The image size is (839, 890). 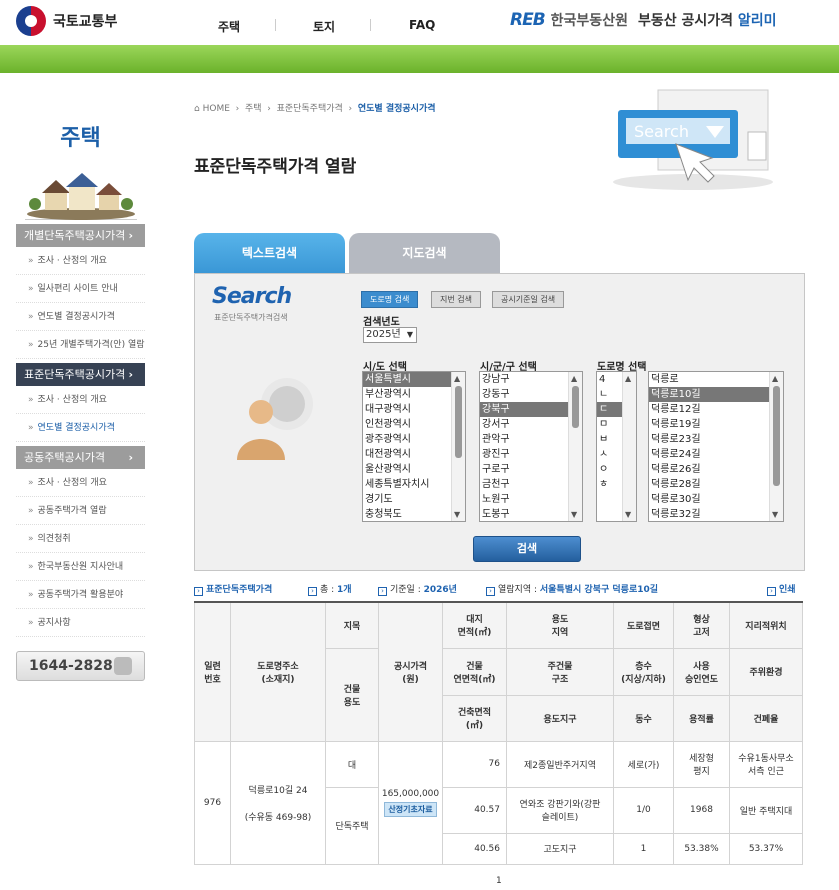 What do you see at coordinates (414, 499) in the screenshot?
I see `list-option: 경기도` at bounding box center [414, 499].